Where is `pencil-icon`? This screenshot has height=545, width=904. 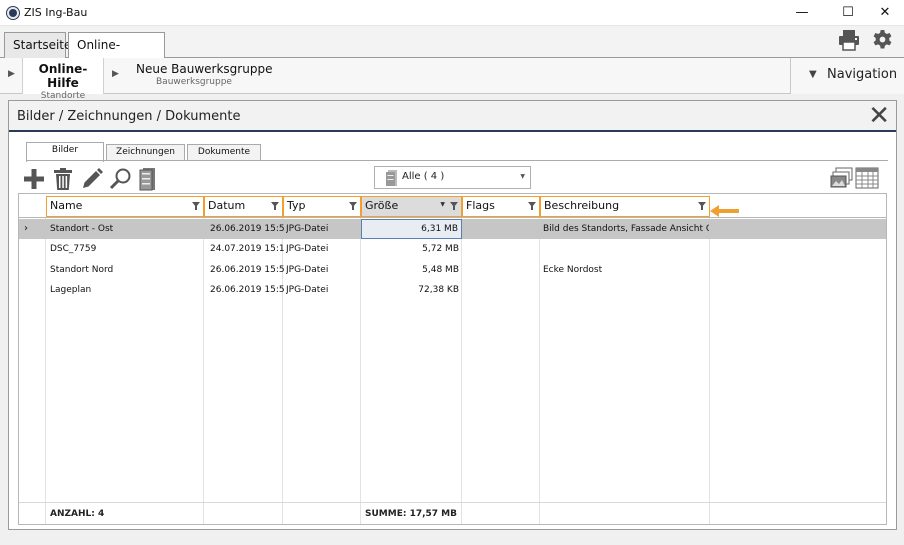 pencil-icon is located at coordinates (92, 179).